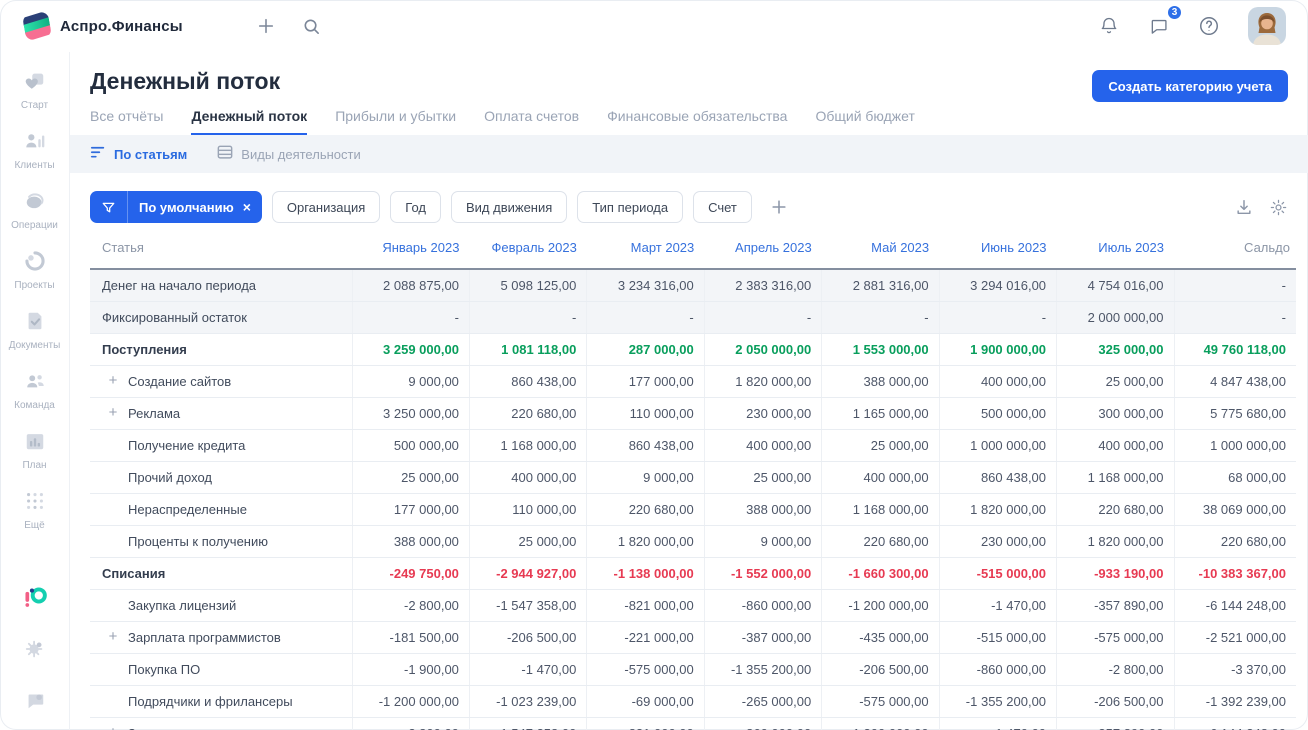  I want to click on sidebar-item-team: Команда, so click(35, 390).